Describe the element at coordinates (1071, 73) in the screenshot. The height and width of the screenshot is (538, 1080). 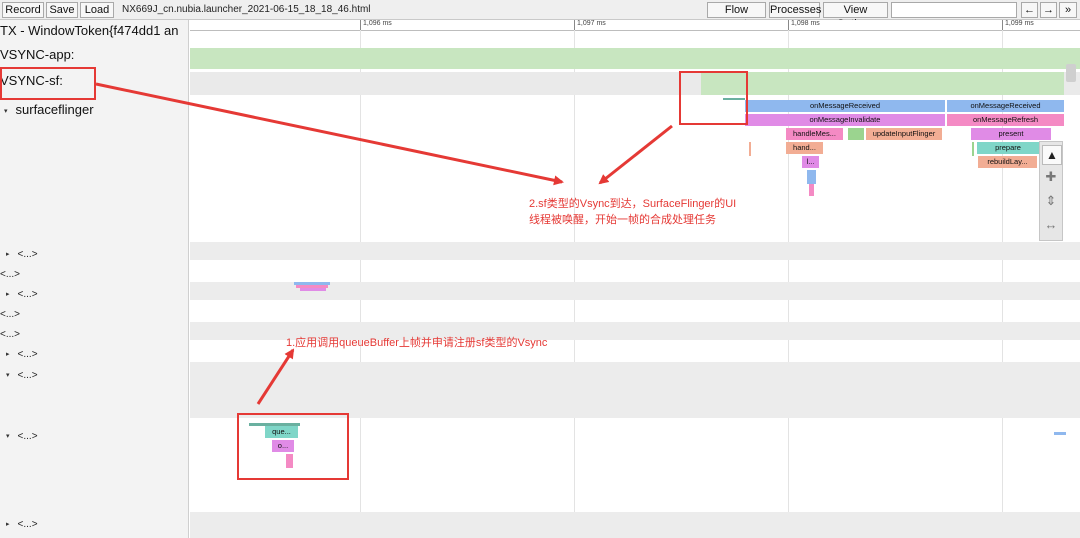
I see `vertical-scrollbar` at that location.